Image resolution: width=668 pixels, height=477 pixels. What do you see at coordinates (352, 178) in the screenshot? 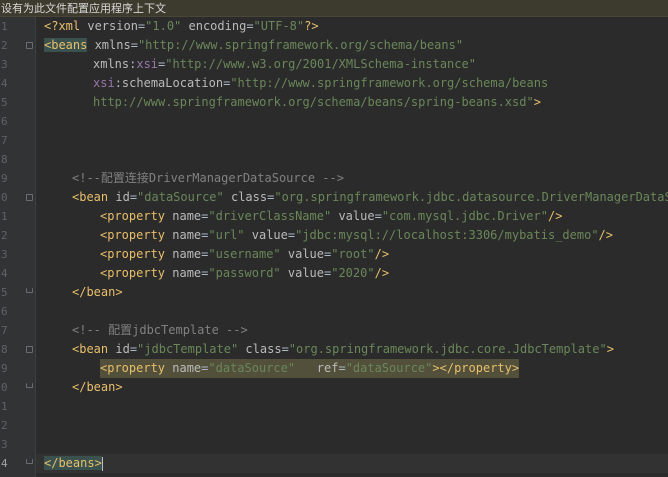
I see `code-line: <!--配置连接DriverManagerDataSource -->` at bounding box center [352, 178].